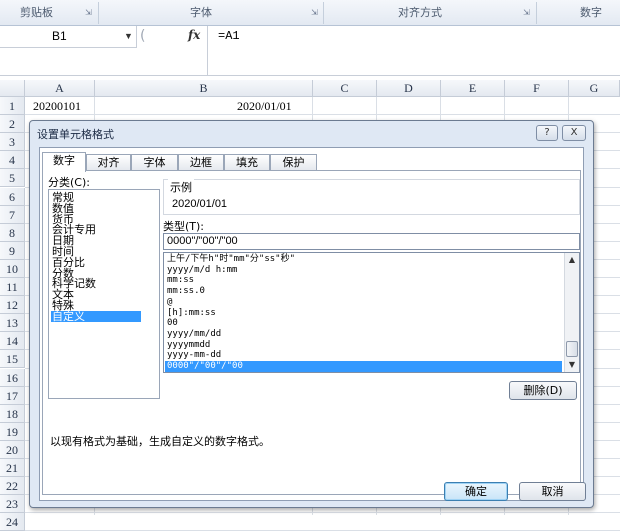 This screenshot has width=620, height=531. What do you see at coordinates (207, 51) in the screenshot?
I see `formula-bar-divider` at bounding box center [207, 51].